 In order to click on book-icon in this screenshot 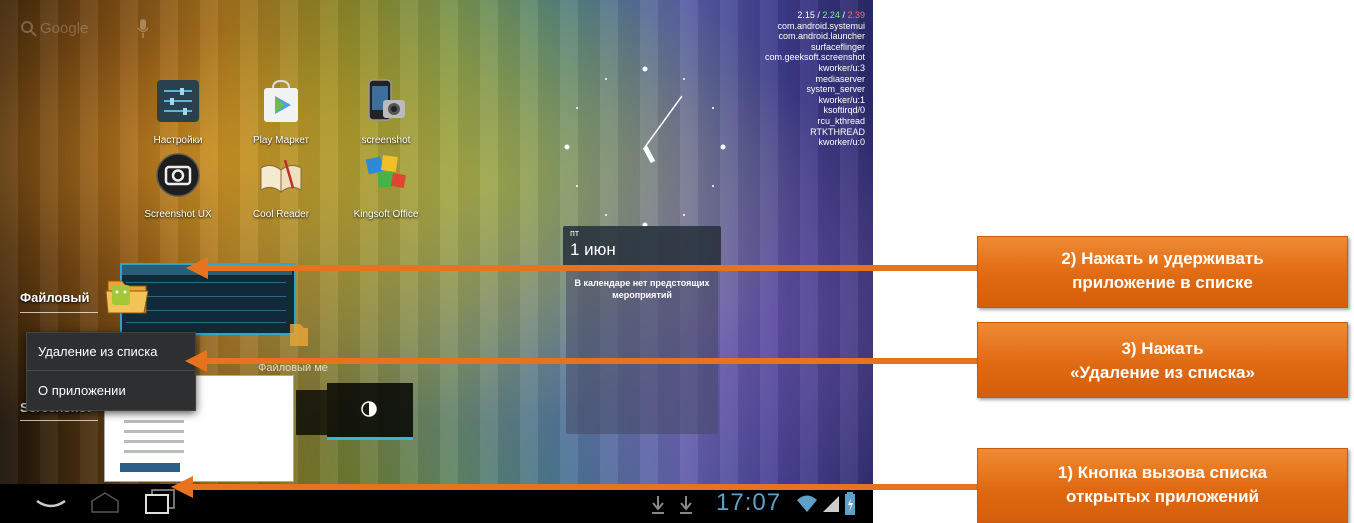, I will do `click(281, 176)`.